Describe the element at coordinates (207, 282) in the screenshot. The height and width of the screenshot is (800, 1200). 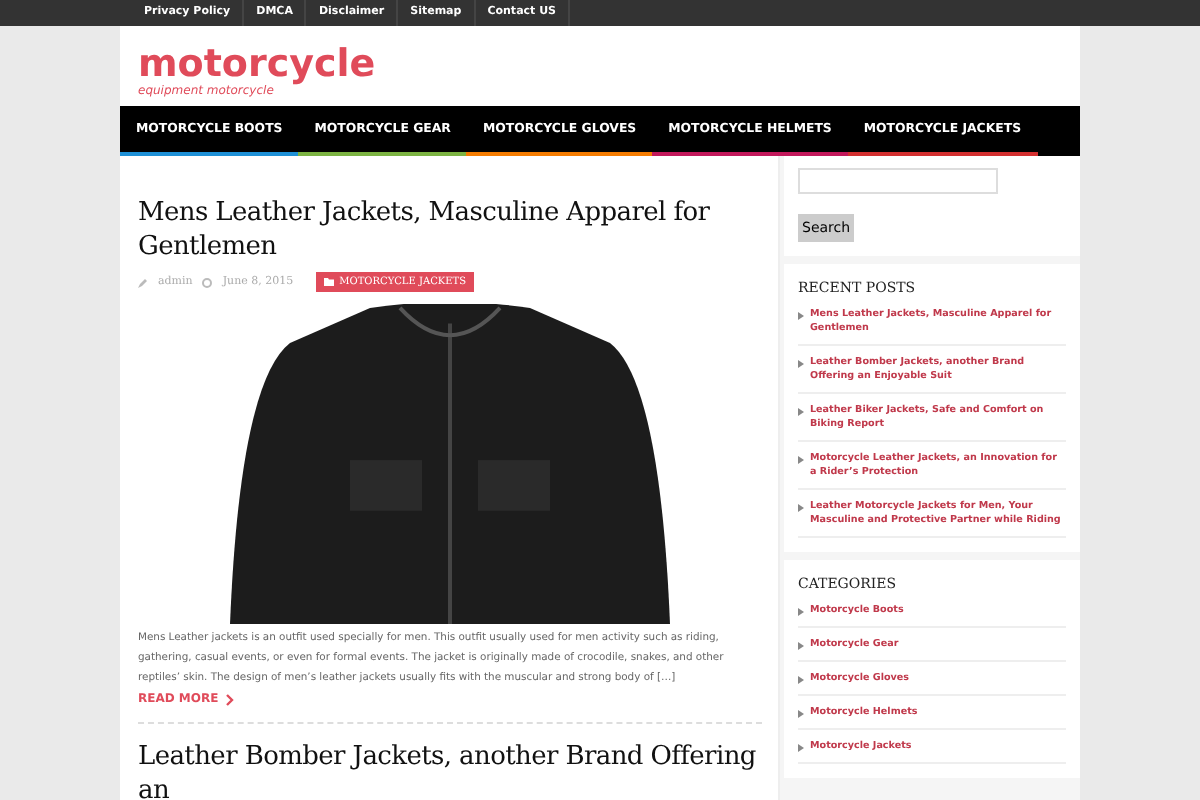
I see `clock-icon` at that location.